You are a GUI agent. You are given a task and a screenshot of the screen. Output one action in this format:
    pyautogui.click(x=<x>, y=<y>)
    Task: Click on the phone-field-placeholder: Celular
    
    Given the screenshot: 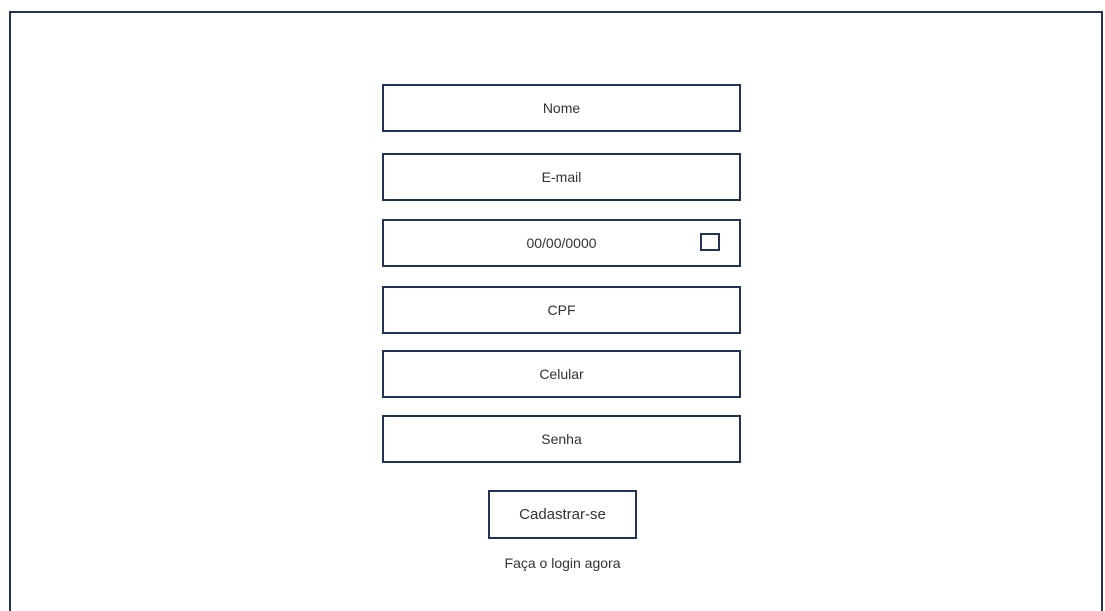 What is the action you would take?
    pyautogui.click(x=561, y=374)
    